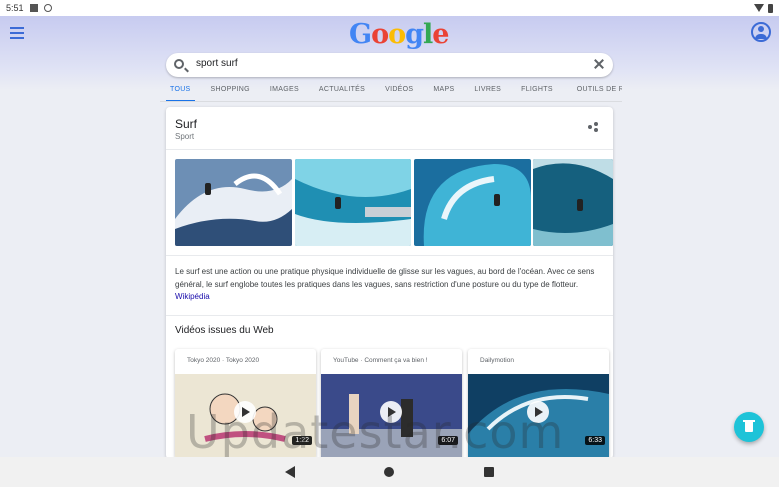 This screenshot has width=779, height=487. Describe the element at coordinates (537, 90) in the screenshot. I see `tab-flights: FLIGHTS` at that location.